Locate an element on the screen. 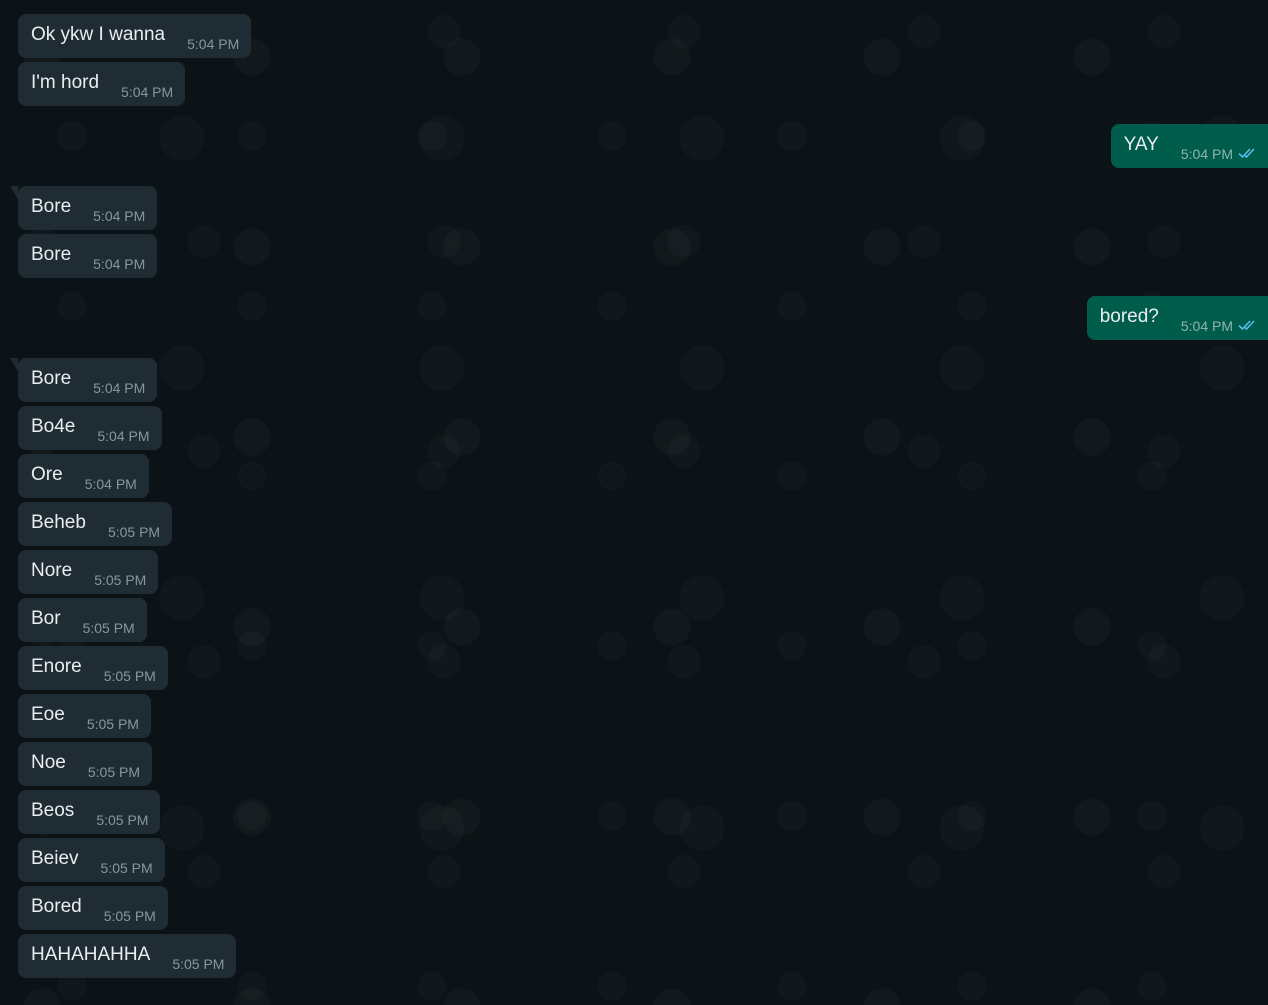 The height and width of the screenshot is (1005, 1268). message-text: Ok ykw I wanna is located at coordinates (98, 34).